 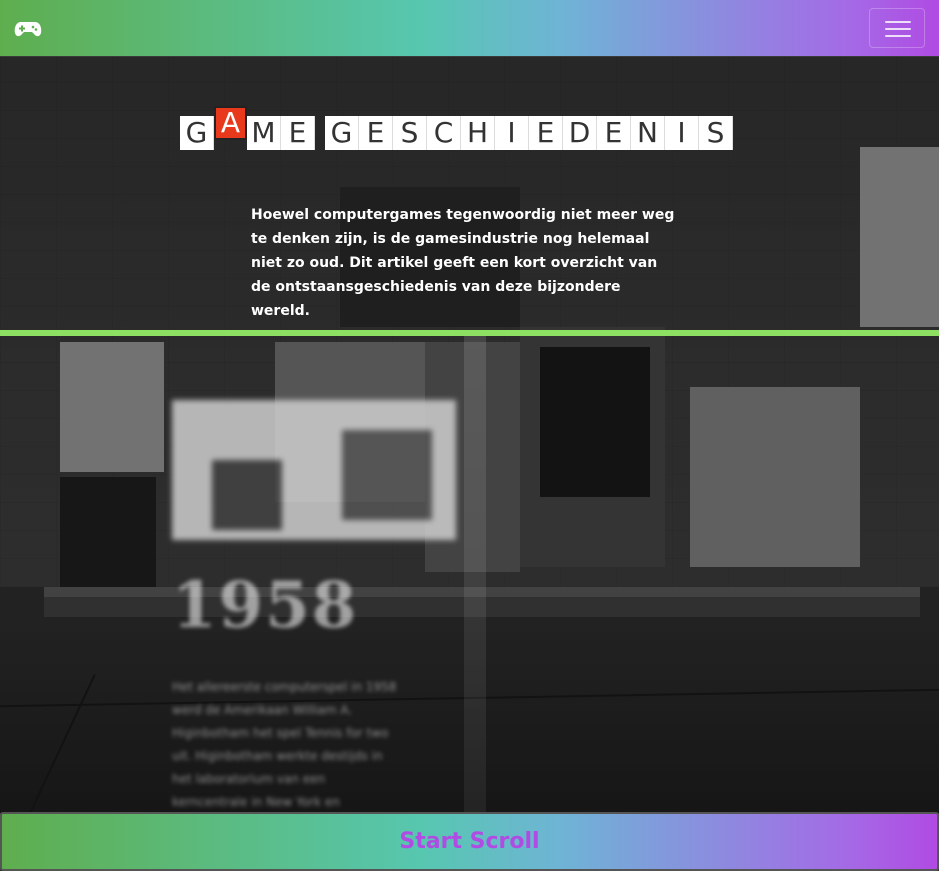 What do you see at coordinates (444, 133) in the screenshot?
I see `title-letter: C` at bounding box center [444, 133].